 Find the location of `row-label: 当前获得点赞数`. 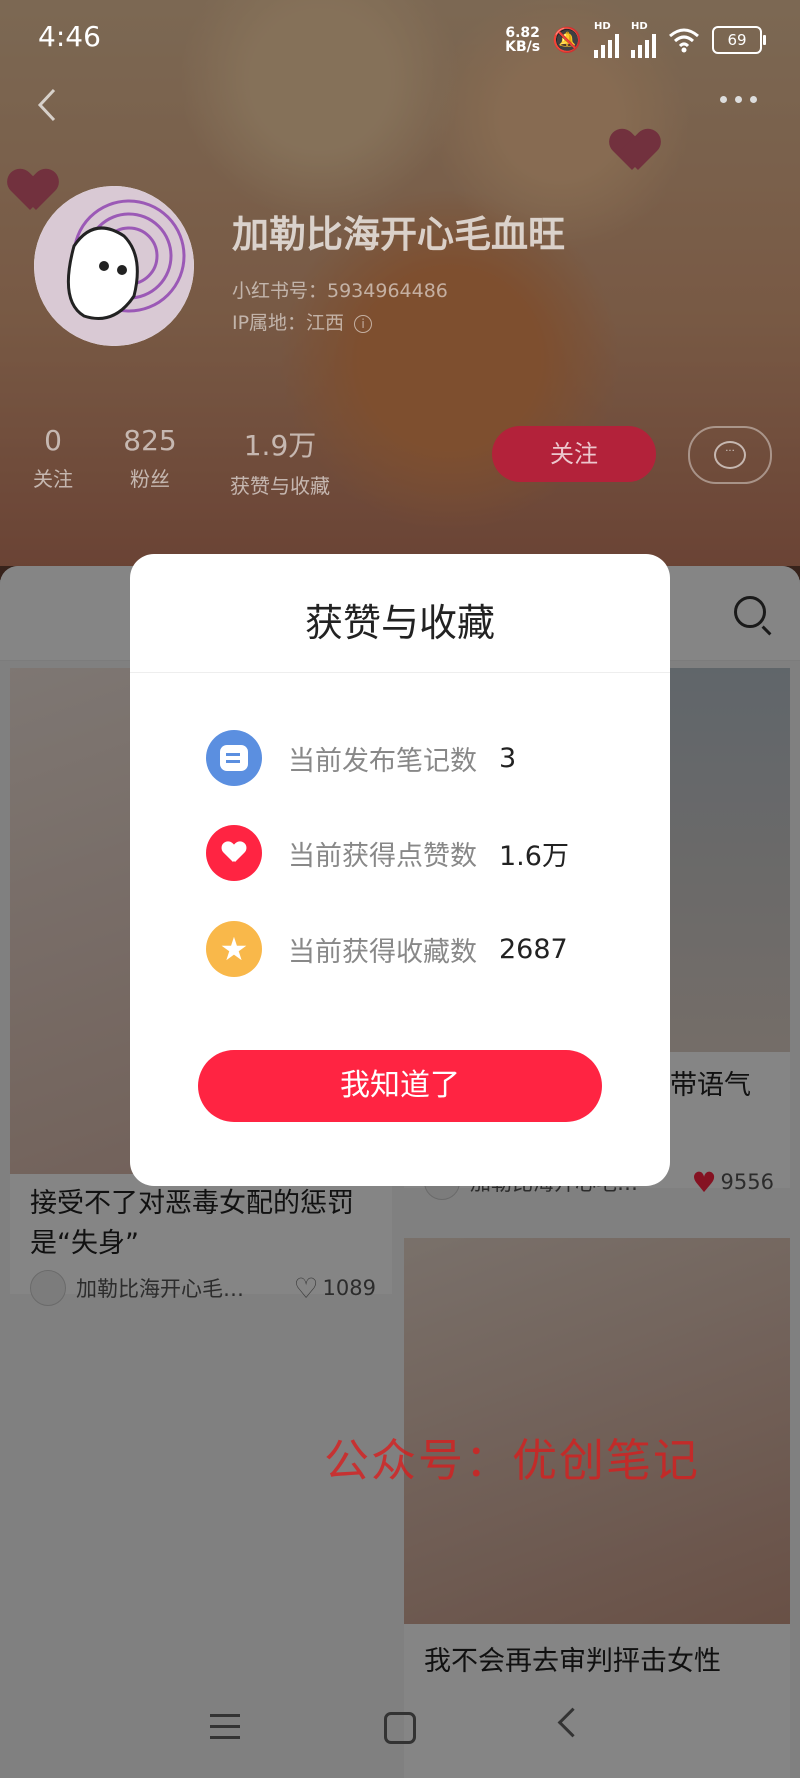

row-label: 当前获得点赞数 is located at coordinates (382, 856).